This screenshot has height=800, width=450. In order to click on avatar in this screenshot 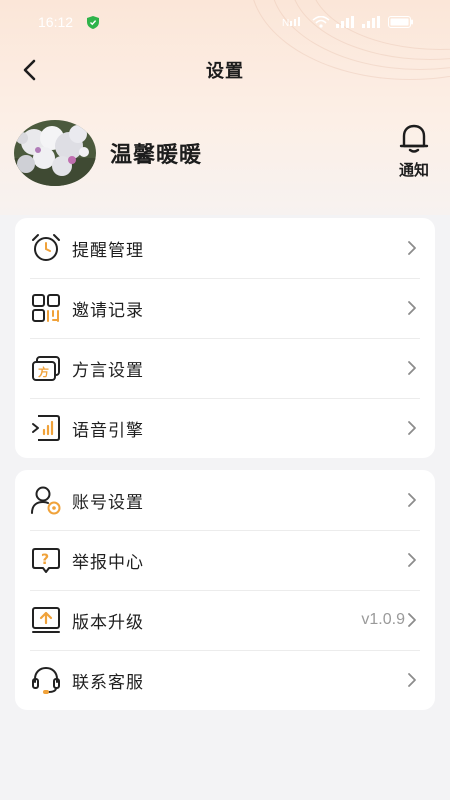, I will do `click(55, 153)`.